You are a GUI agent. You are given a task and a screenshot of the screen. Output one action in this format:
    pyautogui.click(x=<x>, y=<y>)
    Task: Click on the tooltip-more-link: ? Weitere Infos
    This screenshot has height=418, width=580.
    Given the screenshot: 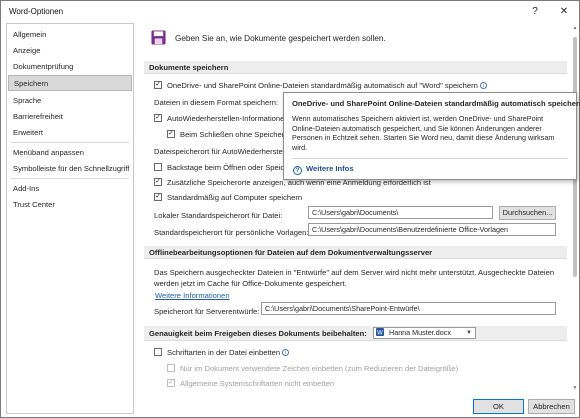 What is the action you would take?
    pyautogui.click(x=323, y=169)
    